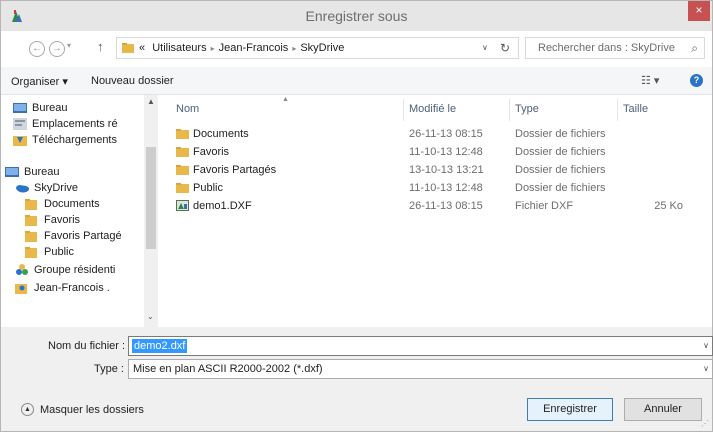 The height and width of the screenshot is (432, 713). Describe the element at coordinates (100, 46) in the screenshot. I see `up-button: ↑` at that location.